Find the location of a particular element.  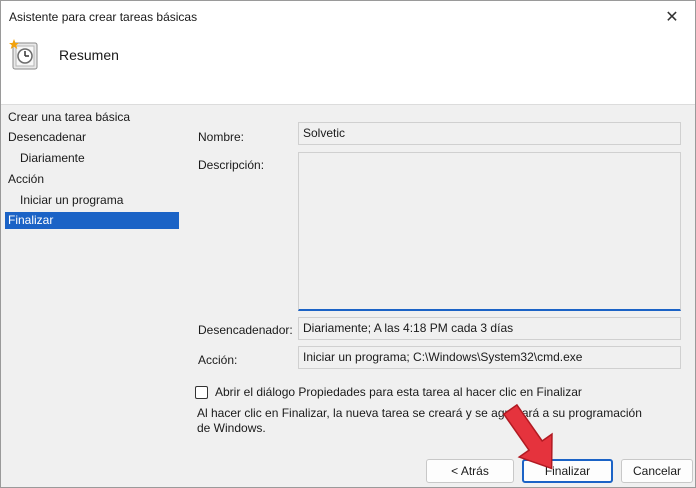

red-arrow-pointer is located at coordinates (527, 436).